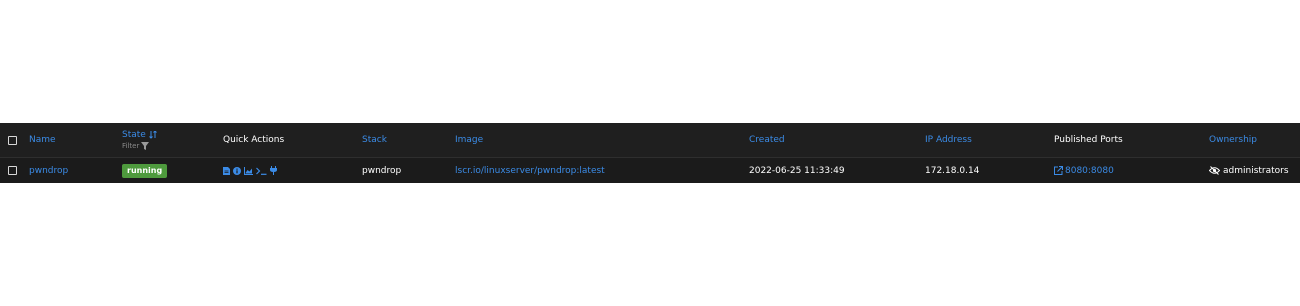 This screenshot has height=306, width=1300. Describe the element at coordinates (952, 170) in the screenshot. I see `ip-address-value: 172.18.0.14` at that location.